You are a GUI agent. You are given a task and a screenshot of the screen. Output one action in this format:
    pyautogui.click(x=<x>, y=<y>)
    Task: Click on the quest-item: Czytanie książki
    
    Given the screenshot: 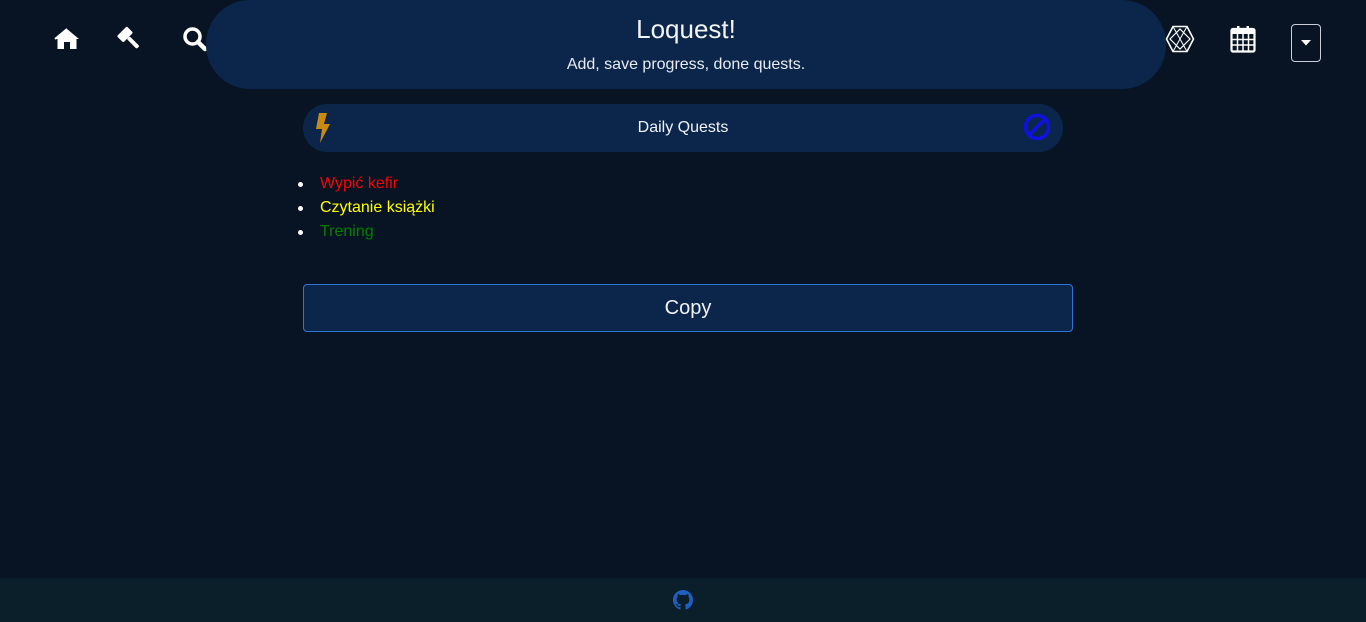 What is the action you would take?
    pyautogui.click(x=366, y=208)
    